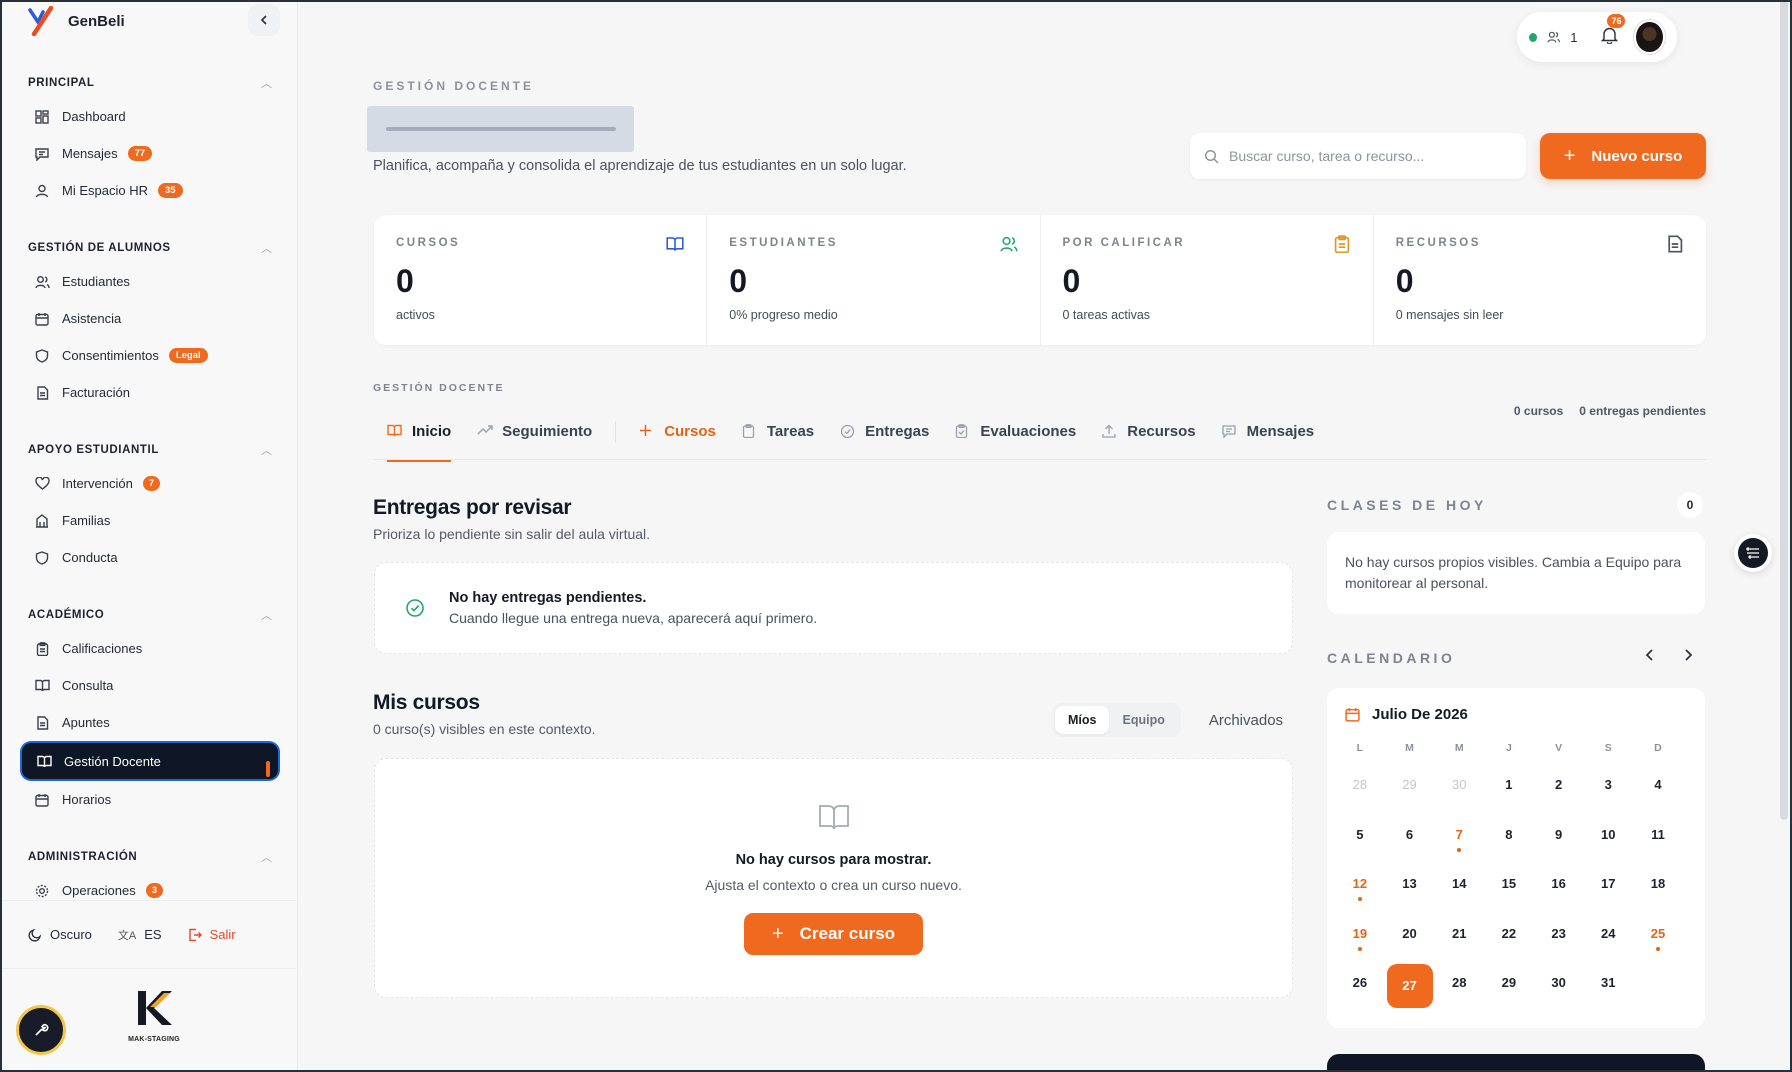 The height and width of the screenshot is (1072, 1792). Describe the element at coordinates (99, 890) in the screenshot. I see `sidebar-item-label: Operaciones` at that location.